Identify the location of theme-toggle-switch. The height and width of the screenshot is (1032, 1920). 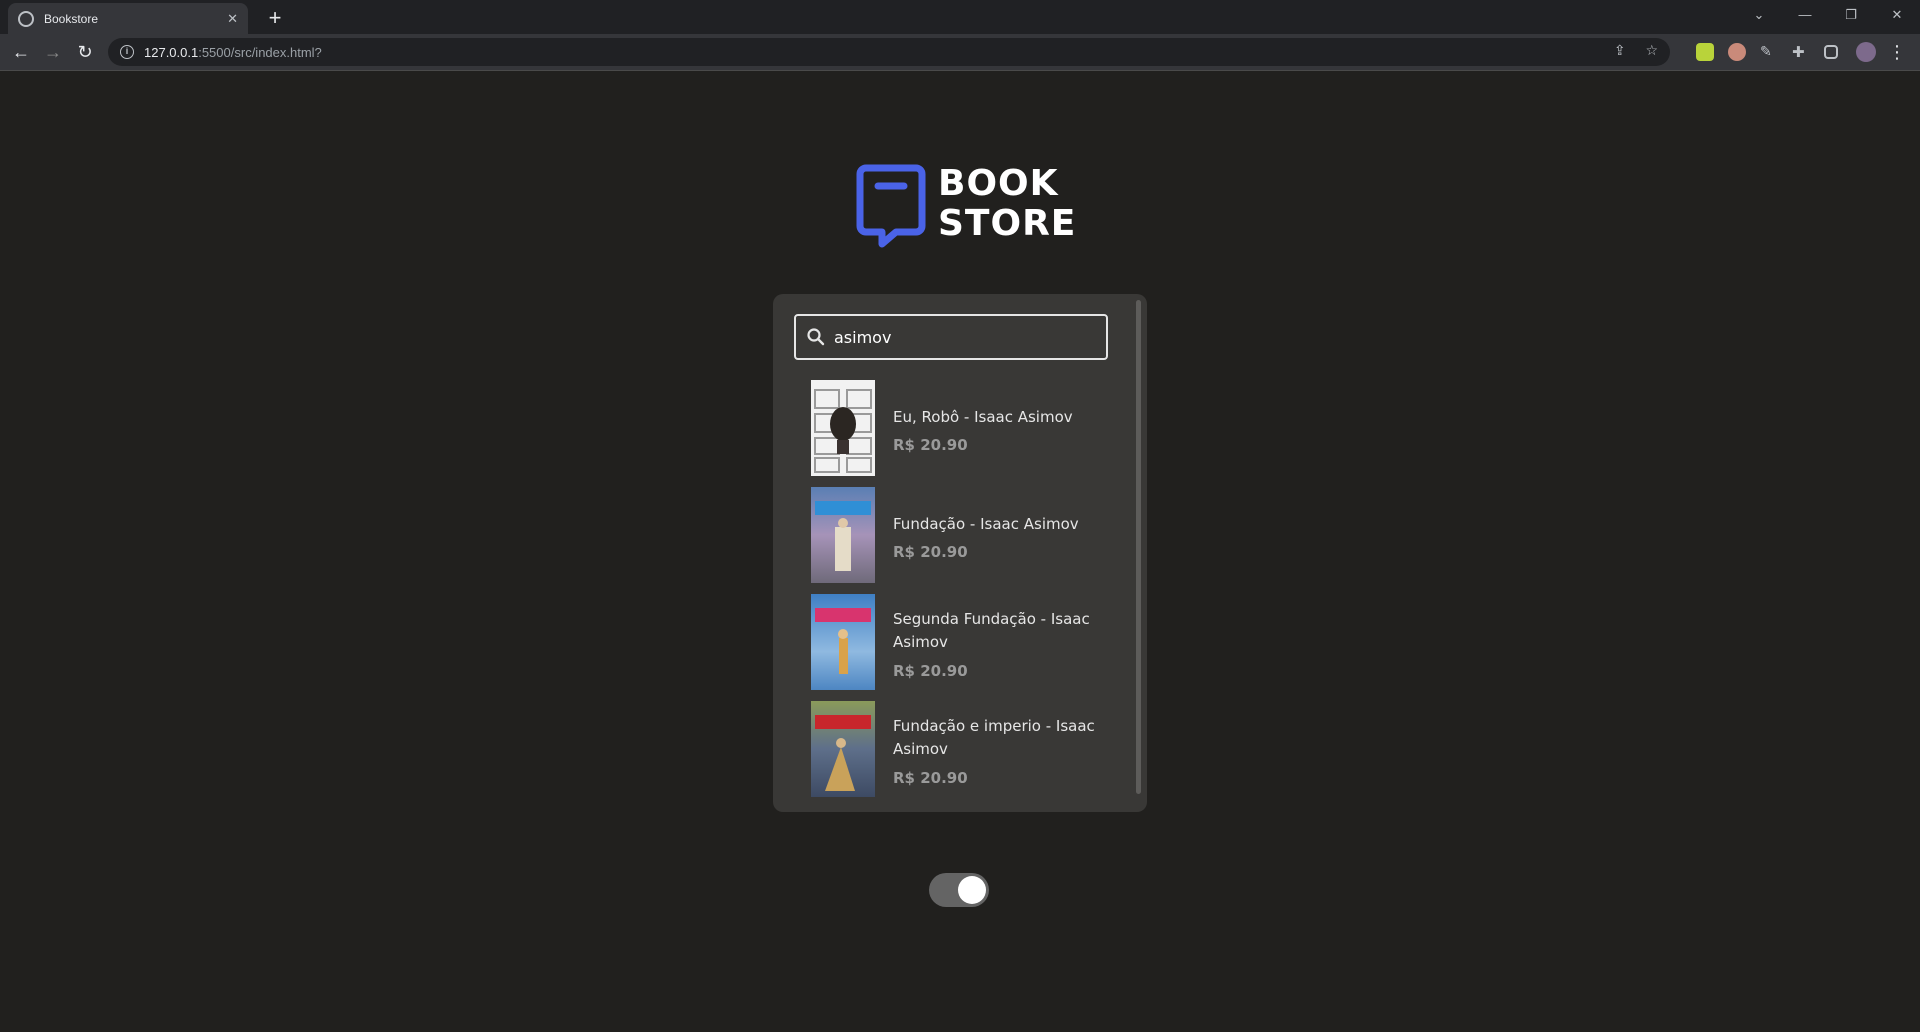
(959, 890).